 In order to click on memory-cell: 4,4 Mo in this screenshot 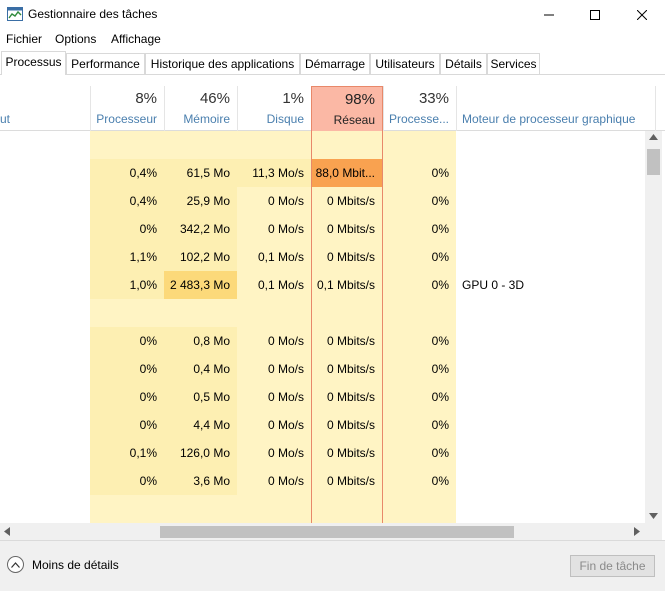, I will do `click(200, 425)`.